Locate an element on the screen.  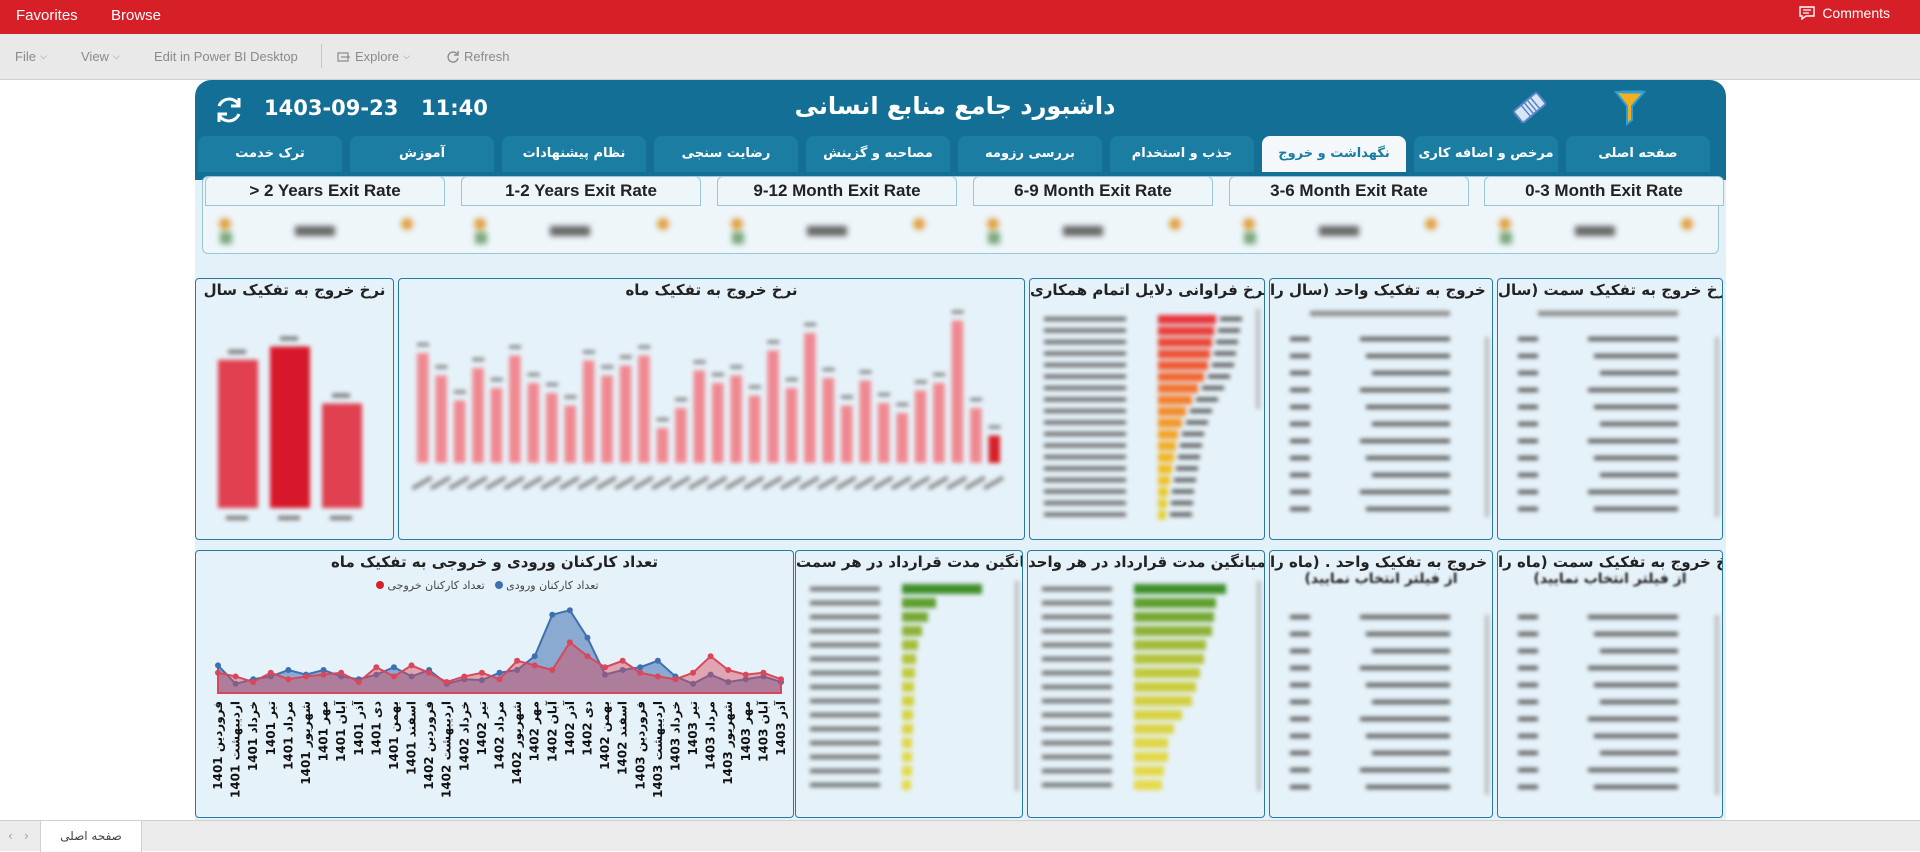
chevron-left-icon: ‹ is located at coordinates (10, 836).